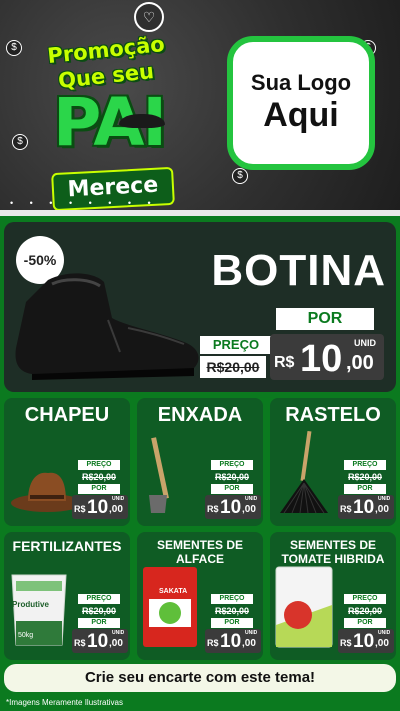 The height and width of the screenshot is (711, 400). What do you see at coordinates (67, 415) in the screenshot?
I see `product-title: CHAPEU` at bounding box center [67, 415].